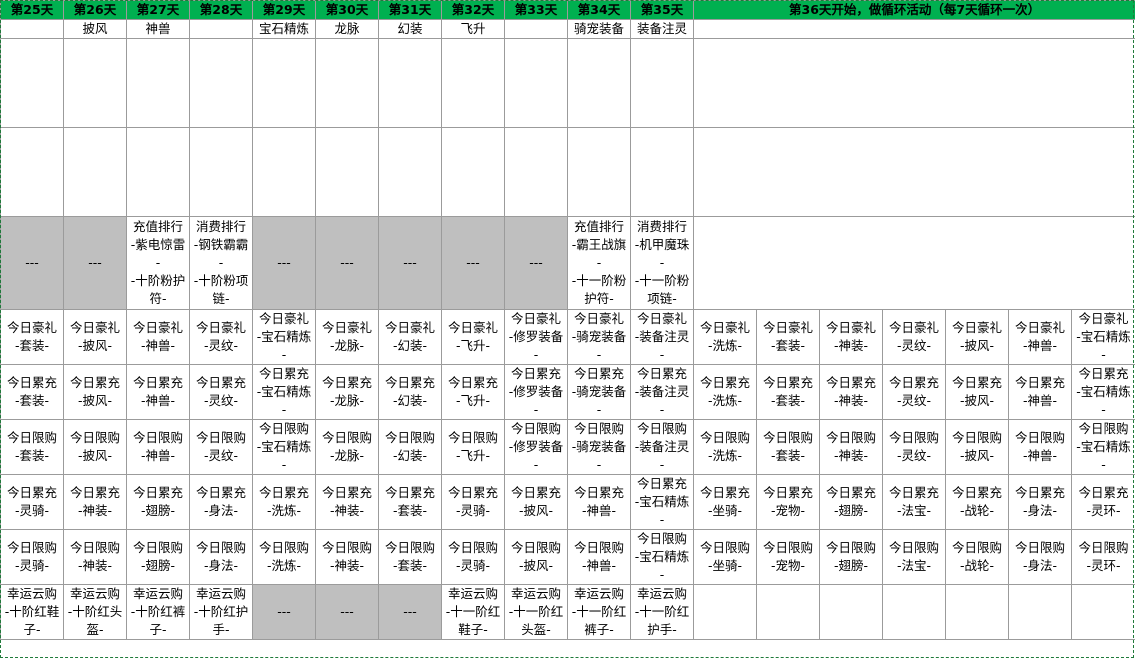 The image size is (1135, 659). What do you see at coordinates (32, 337) in the screenshot?
I see `activity-cell: 今日豪礼 -套装-` at bounding box center [32, 337].